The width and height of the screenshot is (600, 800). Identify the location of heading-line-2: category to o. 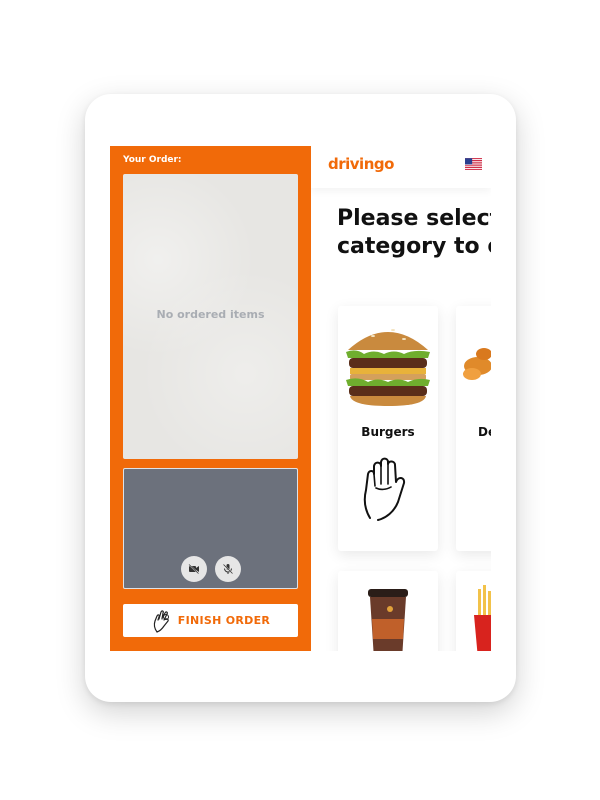
(414, 246).